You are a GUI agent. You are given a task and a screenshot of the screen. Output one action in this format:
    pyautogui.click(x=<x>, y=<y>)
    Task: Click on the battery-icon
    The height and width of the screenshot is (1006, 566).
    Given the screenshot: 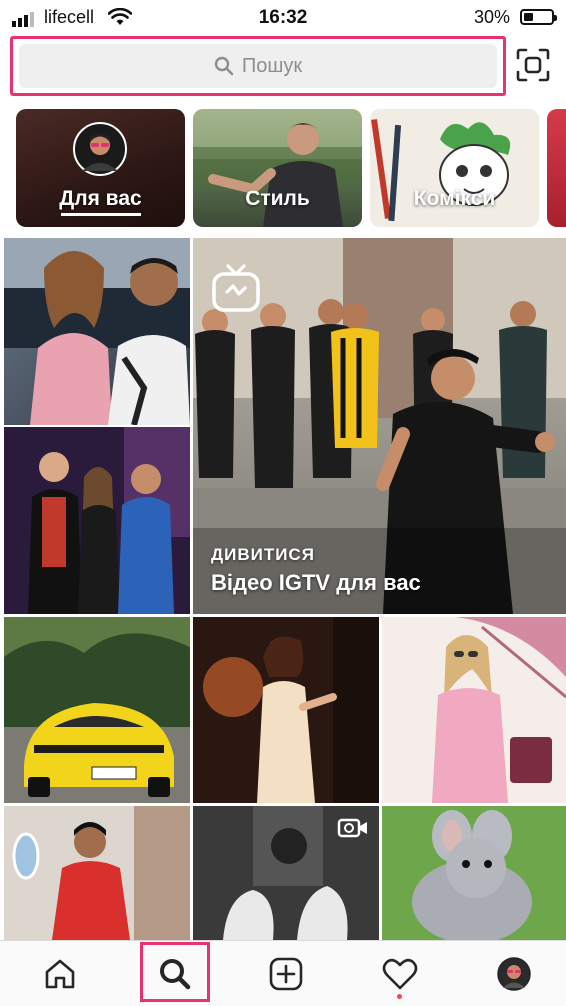 What is the action you would take?
    pyautogui.click(x=538, y=17)
    